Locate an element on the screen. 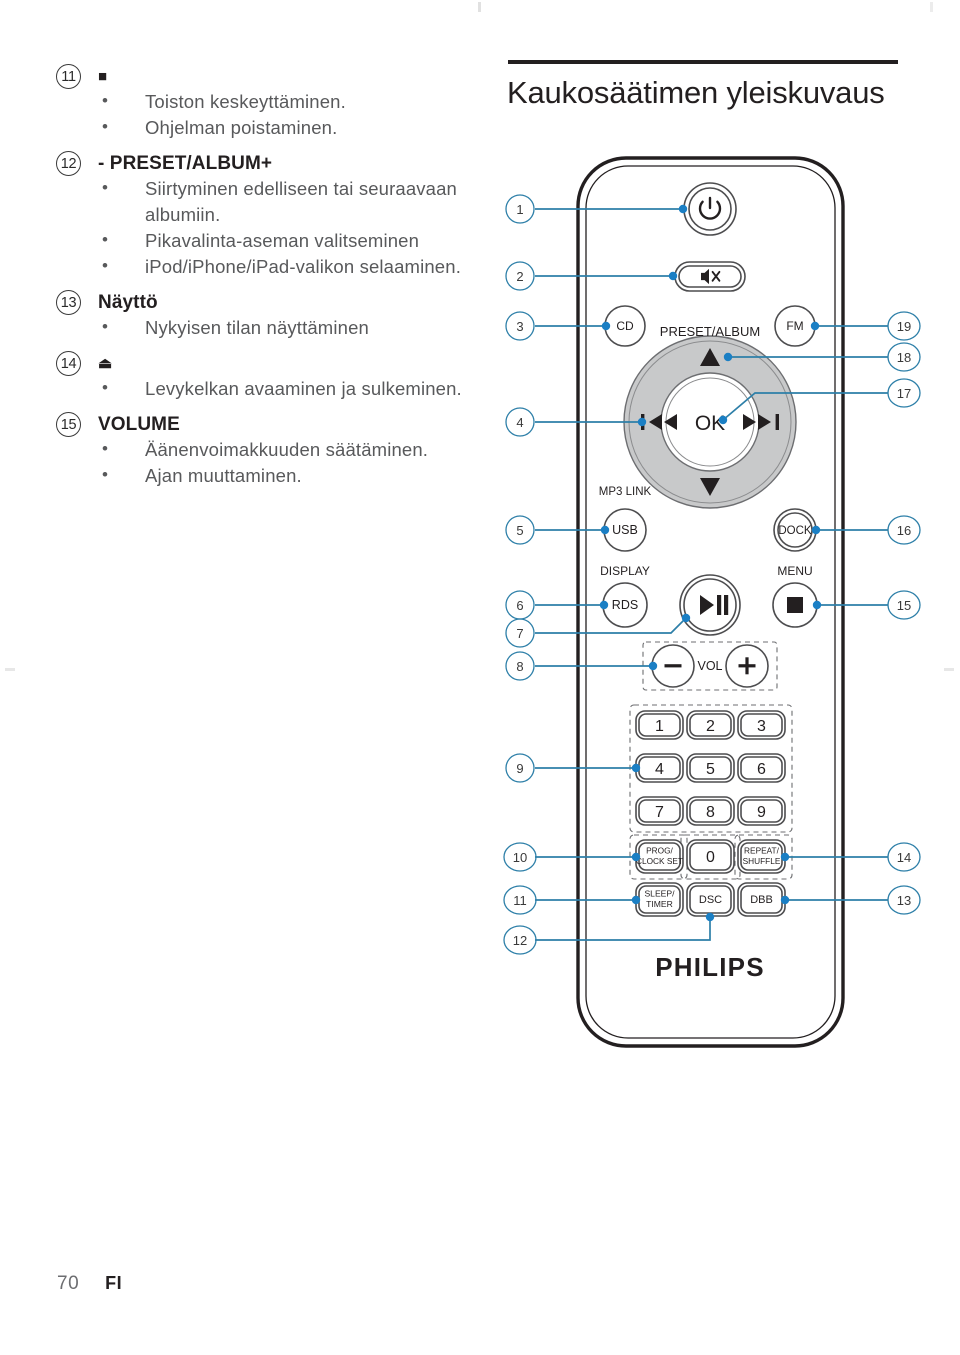 The height and width of the screenshot is (1355, 960). key-1: 1 is located at coordinates (659, 725).